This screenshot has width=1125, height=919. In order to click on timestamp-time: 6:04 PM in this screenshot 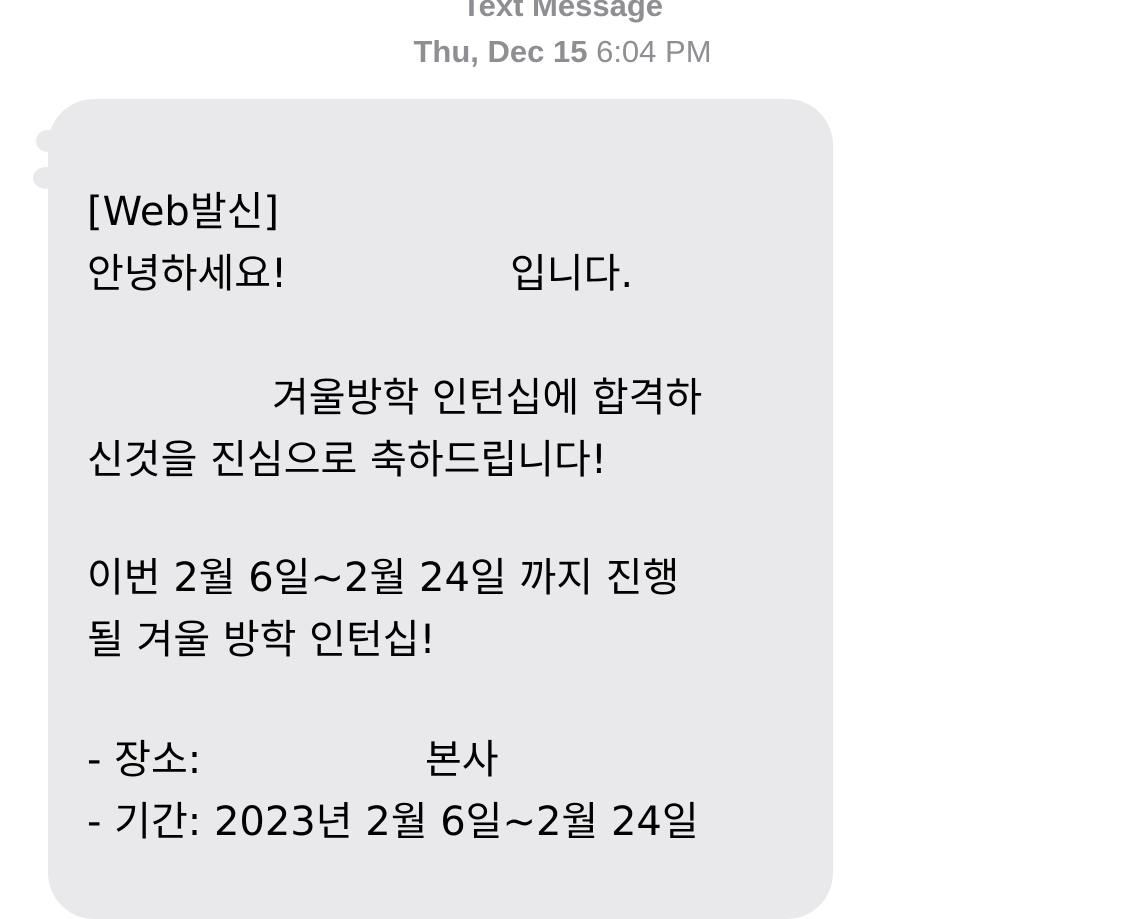, I will do `click(654, 51)`.